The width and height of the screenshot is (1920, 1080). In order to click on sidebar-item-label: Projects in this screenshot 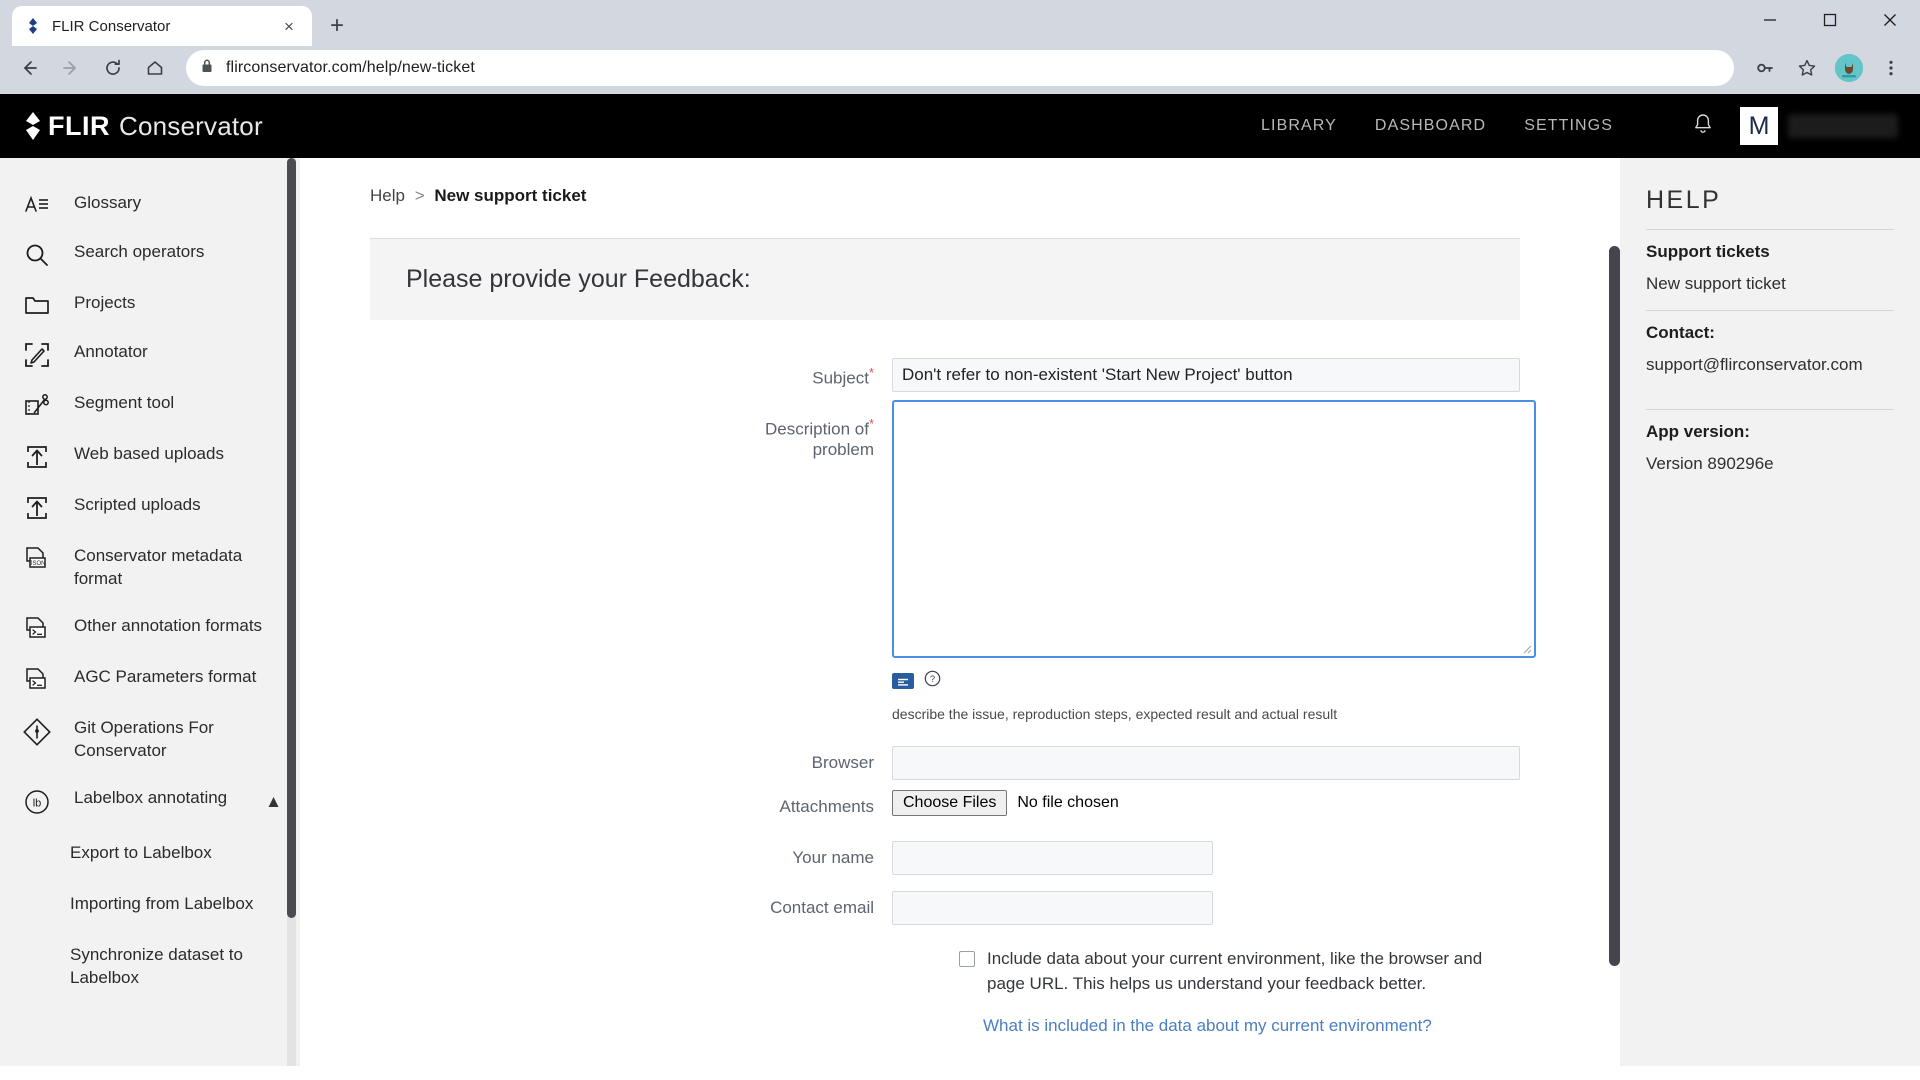, I will do `click(105, 302)`.